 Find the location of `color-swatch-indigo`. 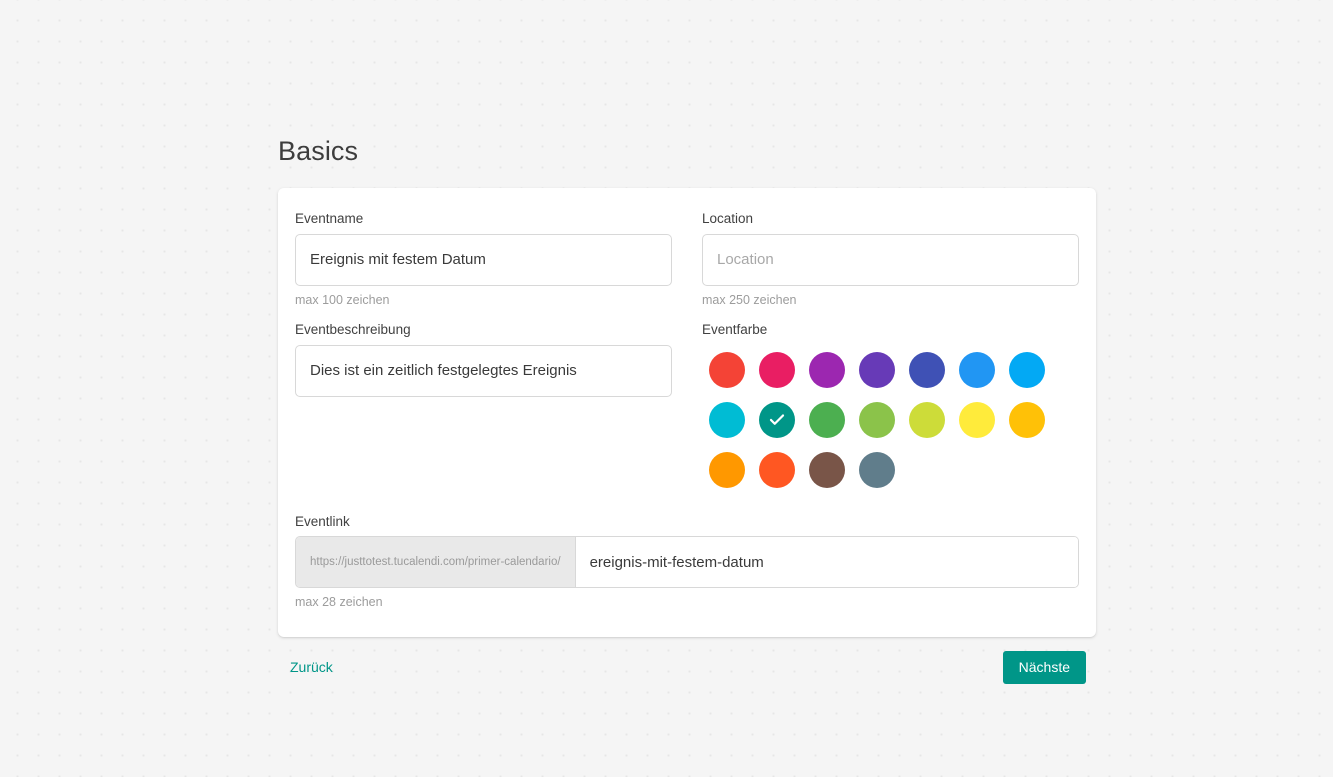

color-swatch-indigo is located at coordinates (927, 369).